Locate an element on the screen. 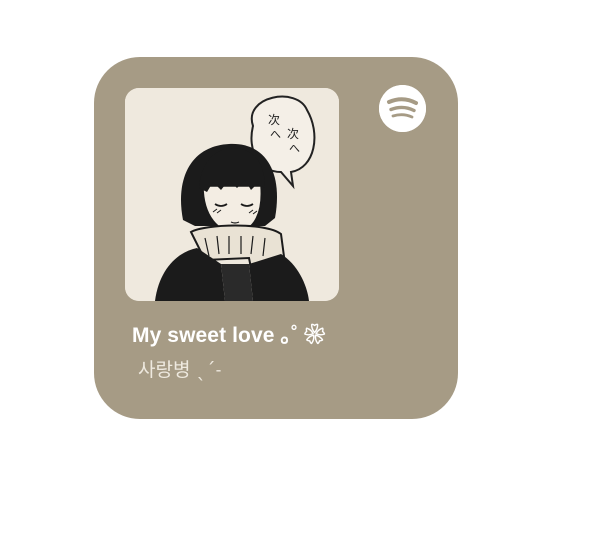 This screenshot has width=600, height=536. bubble-text-3: 次 is located at coordinates (293, 134).